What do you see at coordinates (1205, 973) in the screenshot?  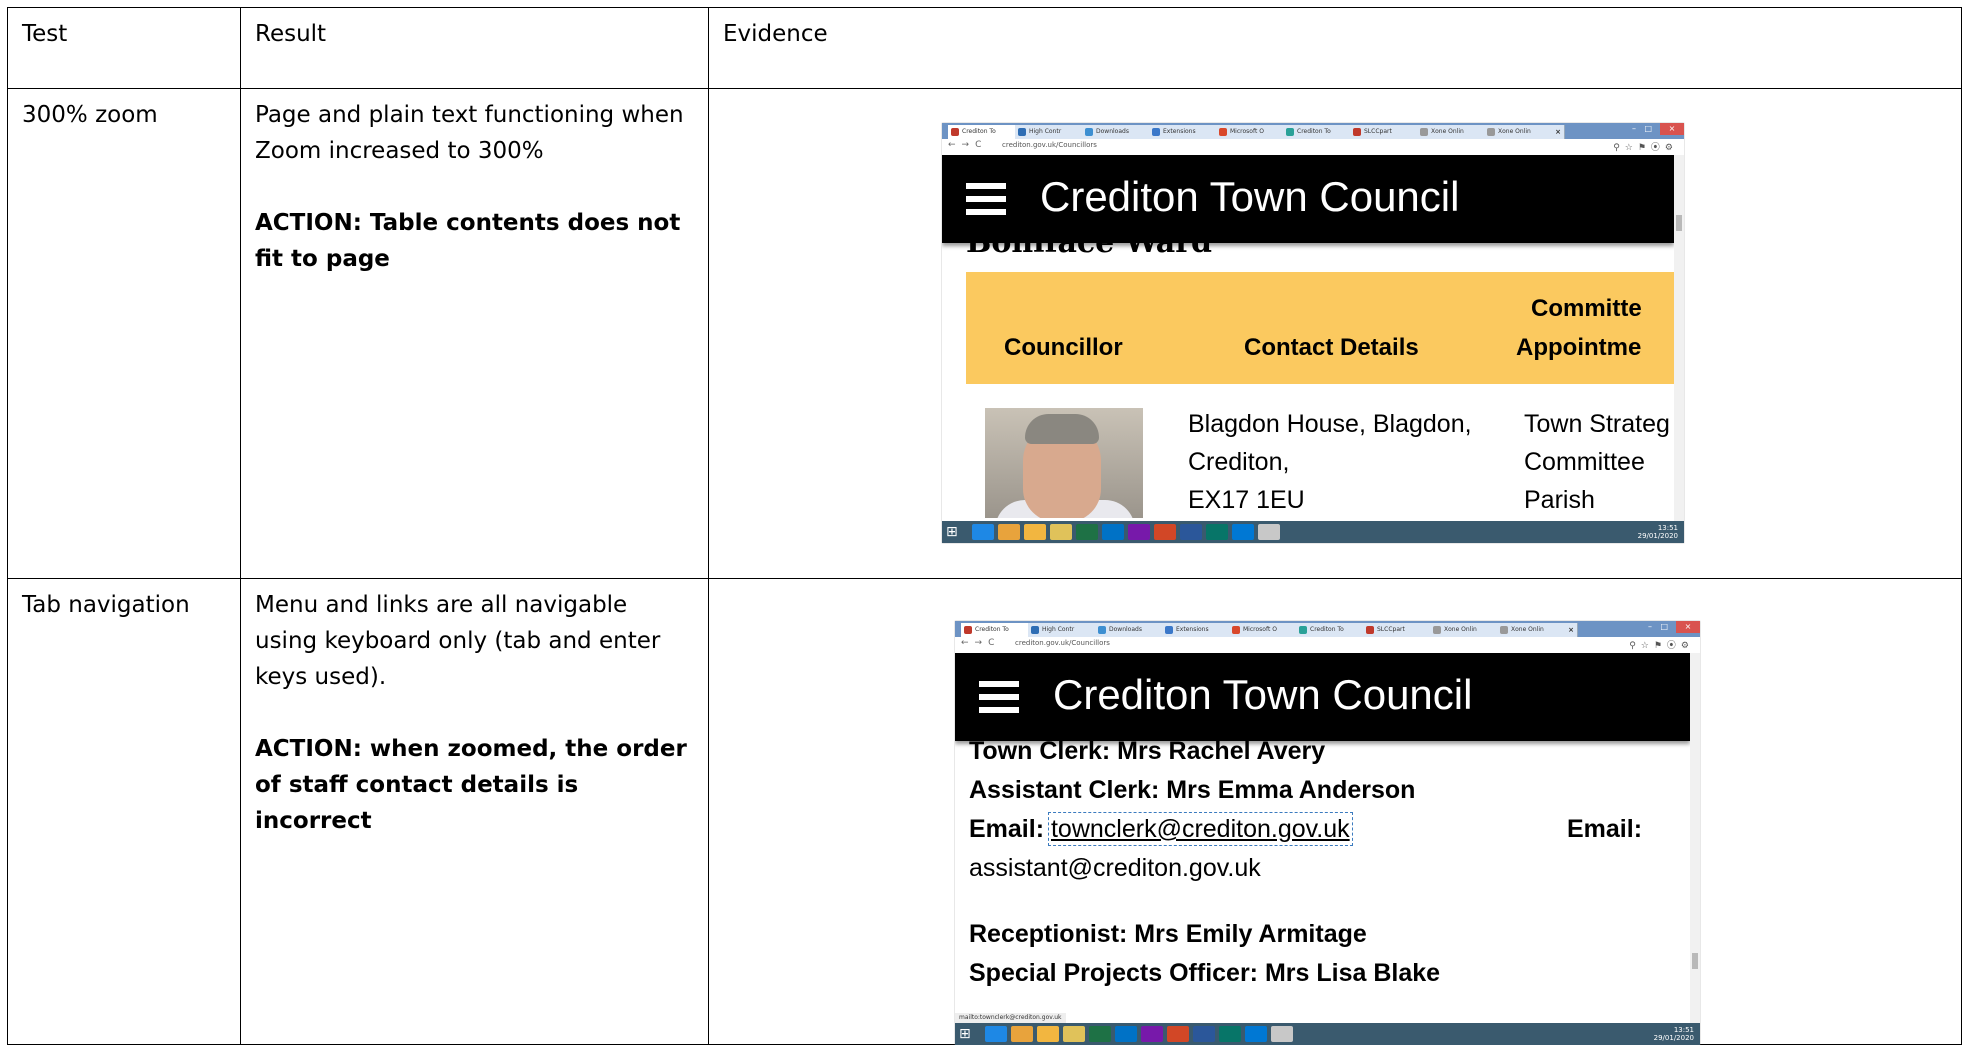 I see `special-projects-officer: Special Projects Officer: Mrs Lisa Blake` at bounding box center [1205, 973].